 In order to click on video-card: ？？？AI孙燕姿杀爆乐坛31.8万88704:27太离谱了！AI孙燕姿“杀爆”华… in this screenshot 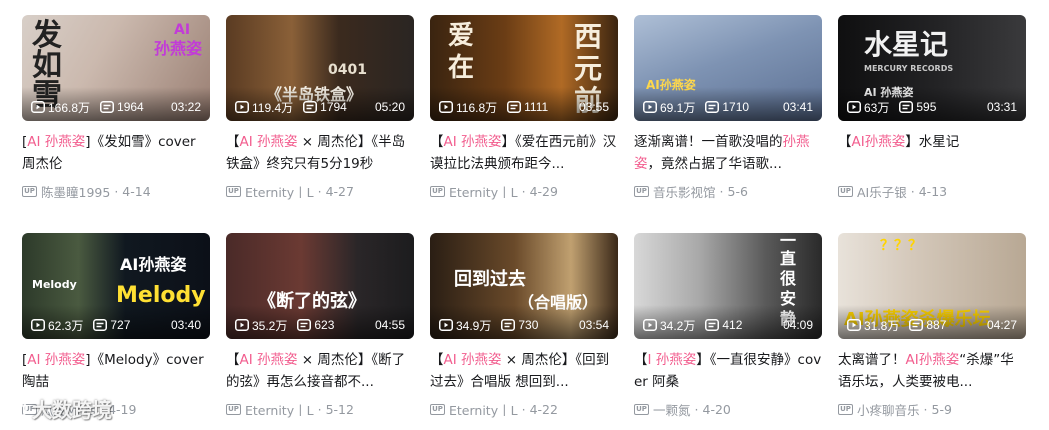, I will do `click(932, 331)`.